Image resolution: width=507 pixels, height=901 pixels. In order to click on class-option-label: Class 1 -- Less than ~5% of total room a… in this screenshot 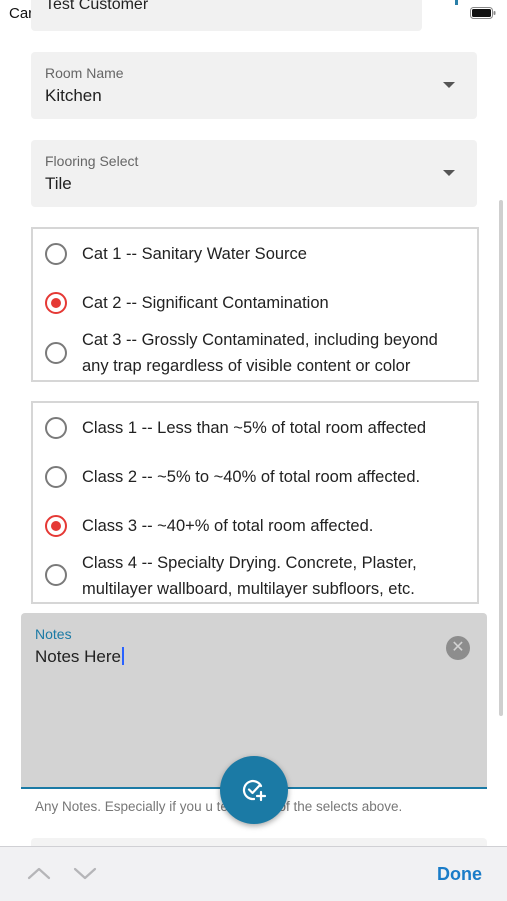, I will do `click(254, 428)`.